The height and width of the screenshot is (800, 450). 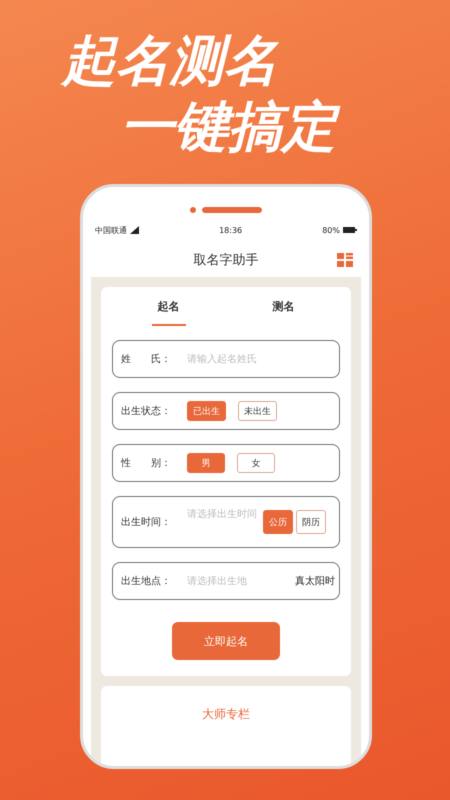 What do you see at coordinates (257, 411) in the screenshot?
I see `option-button: 未出生` at bounding box center [257, 411].